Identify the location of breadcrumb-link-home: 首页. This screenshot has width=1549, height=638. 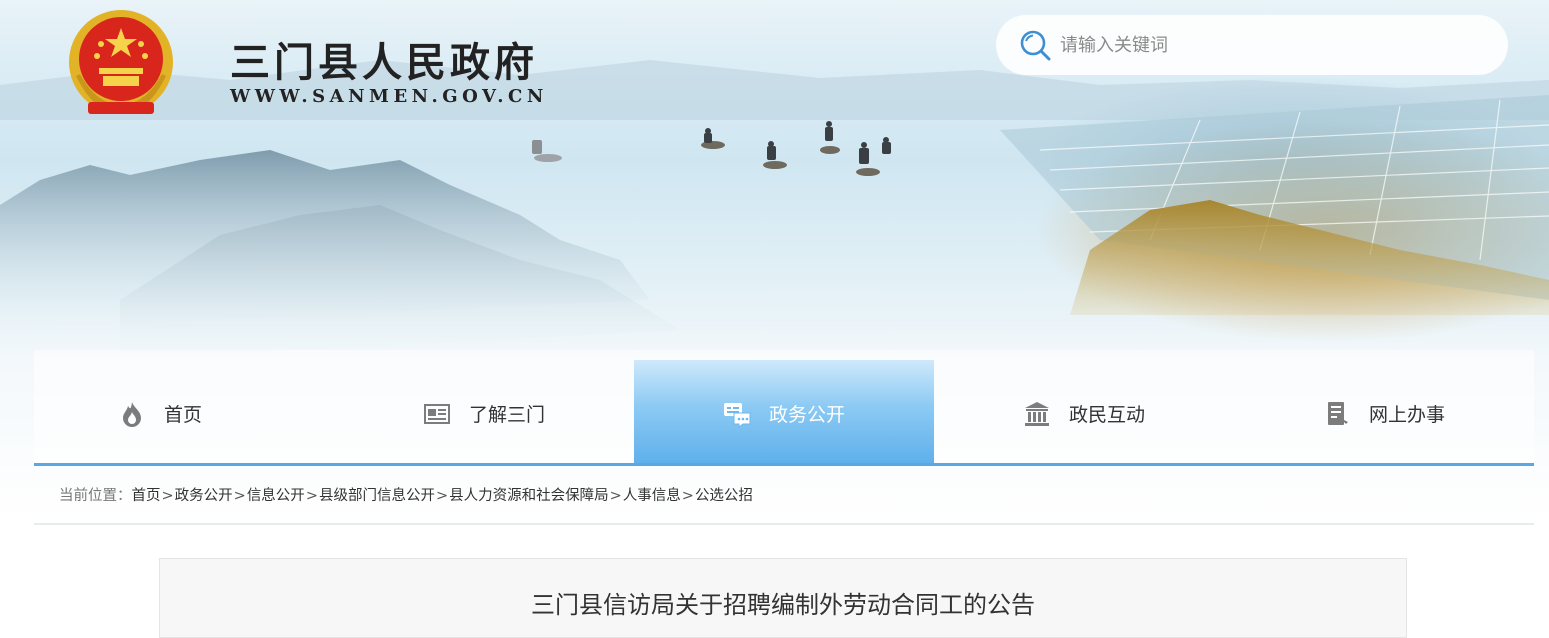
(146, 496).